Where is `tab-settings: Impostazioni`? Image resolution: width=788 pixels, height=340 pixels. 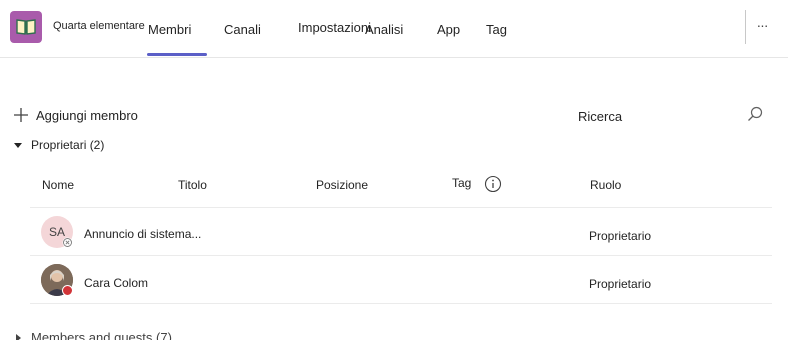 tab-settings: Impostazioni is located at coordinates (334, 27).